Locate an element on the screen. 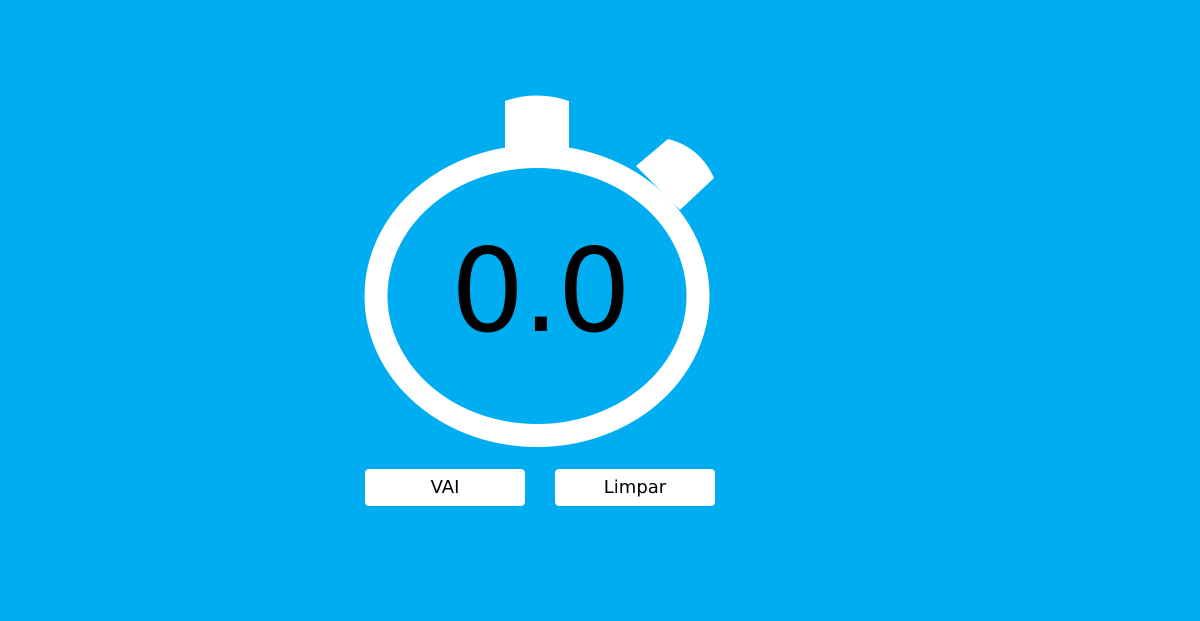 The image size is (1200, 621). stopwatch-crown is located at coordinates (537, 122).